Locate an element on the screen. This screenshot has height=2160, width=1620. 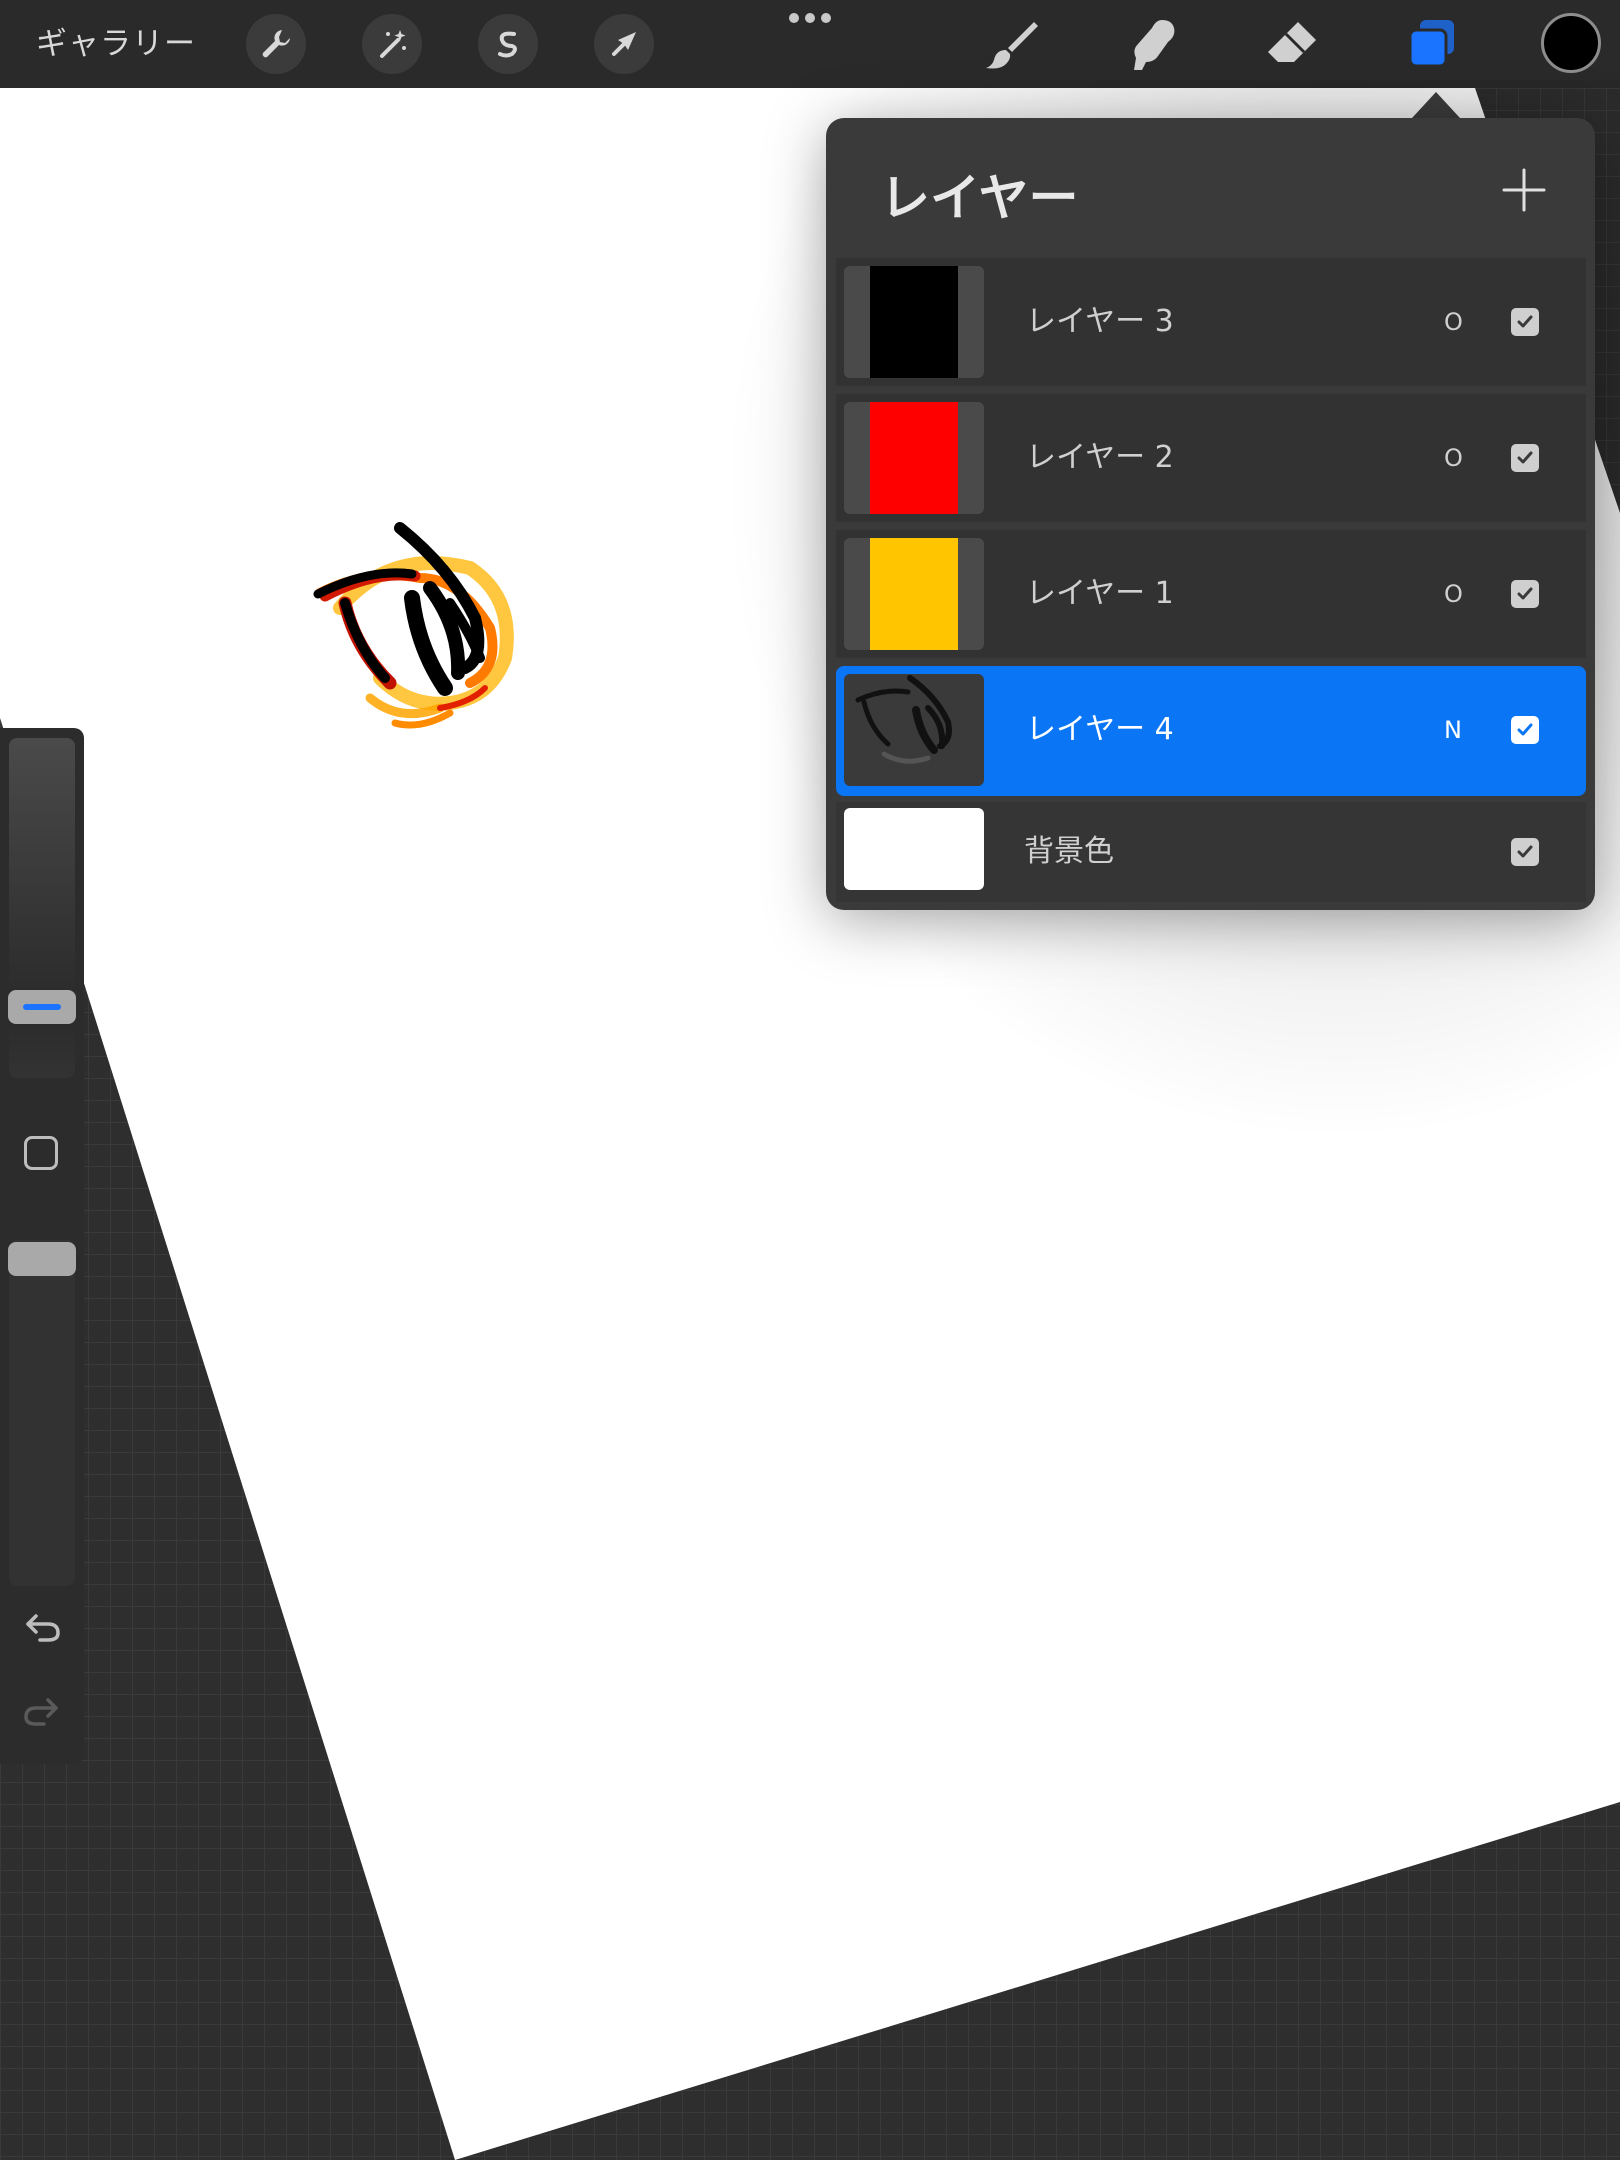
wrench-icon is located at coordinates (276, 44).